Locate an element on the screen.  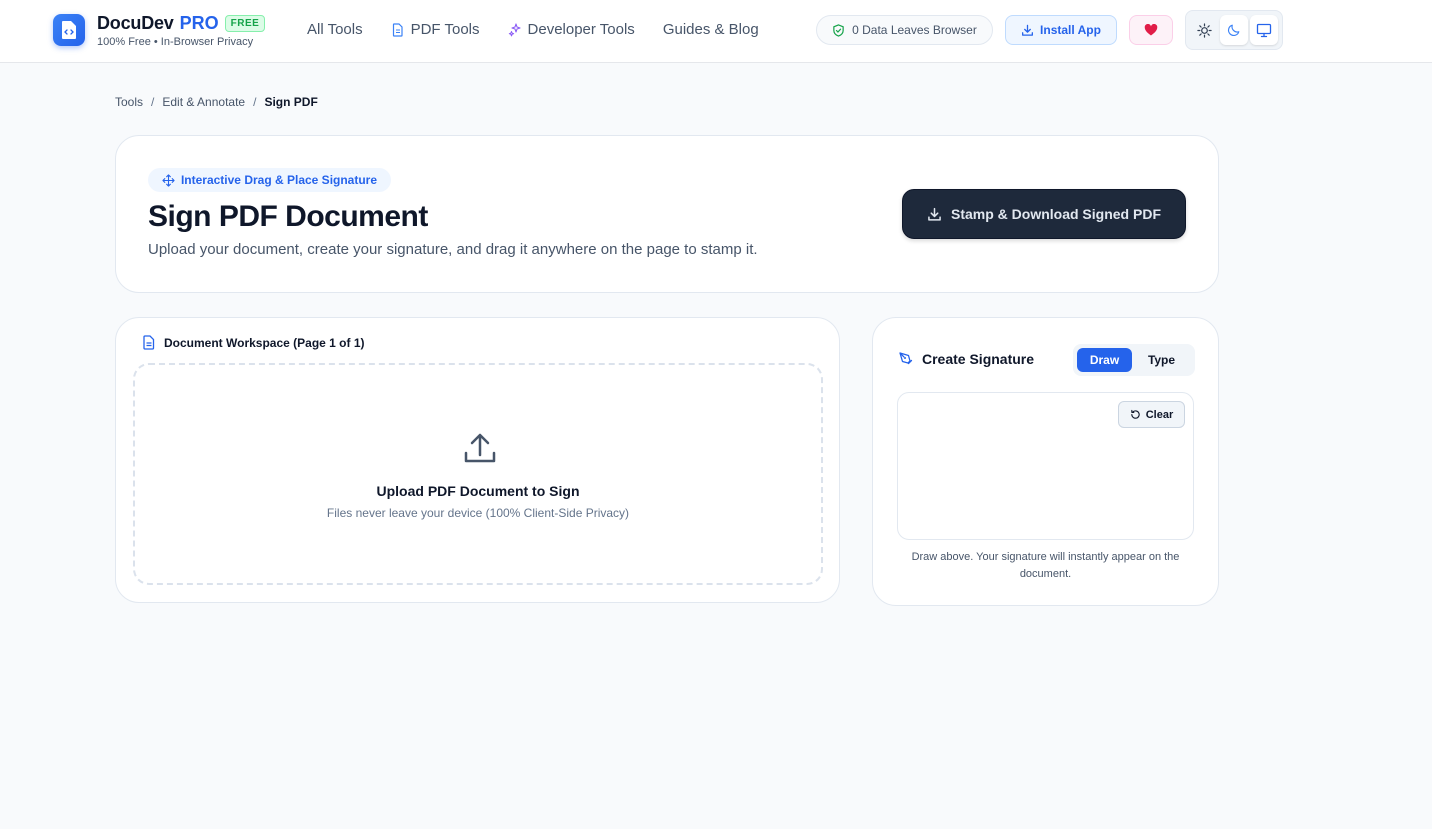
shield-check-icon is located at coordinates (838, 30).